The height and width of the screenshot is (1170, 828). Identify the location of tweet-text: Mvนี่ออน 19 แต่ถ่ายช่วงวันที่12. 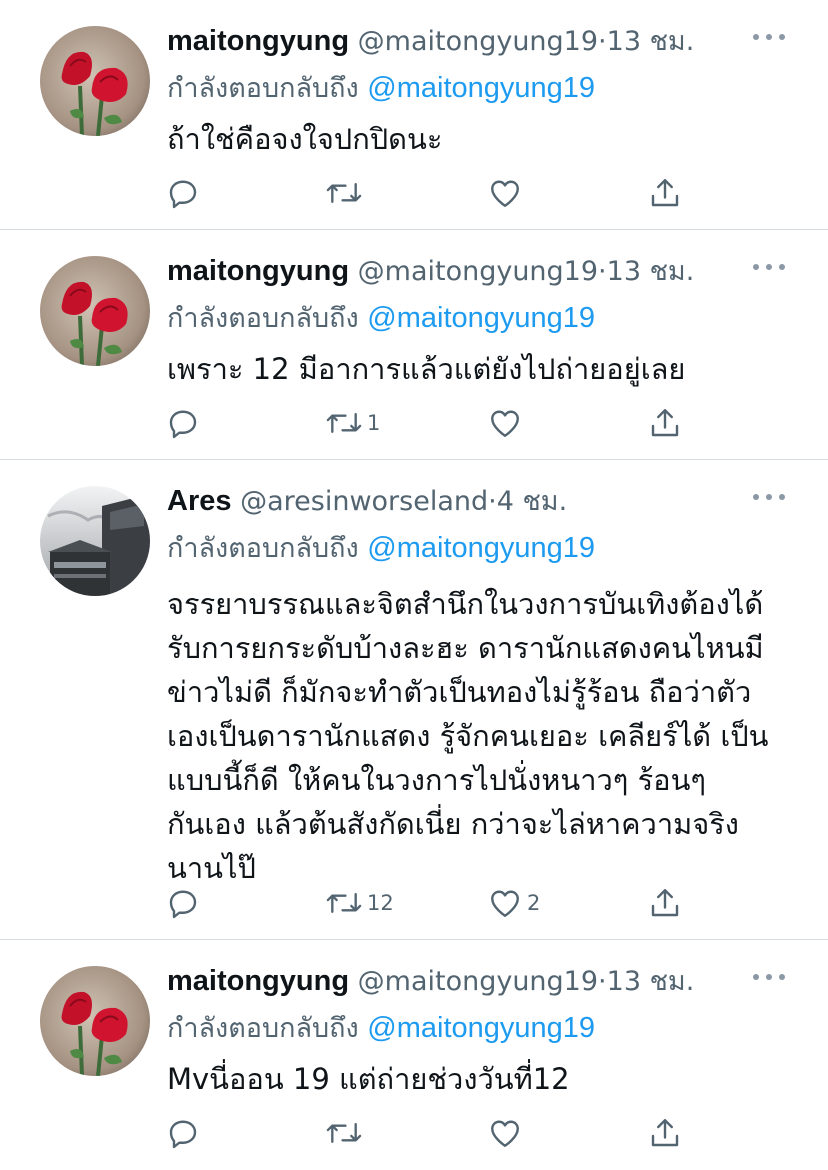
(368, 1079).